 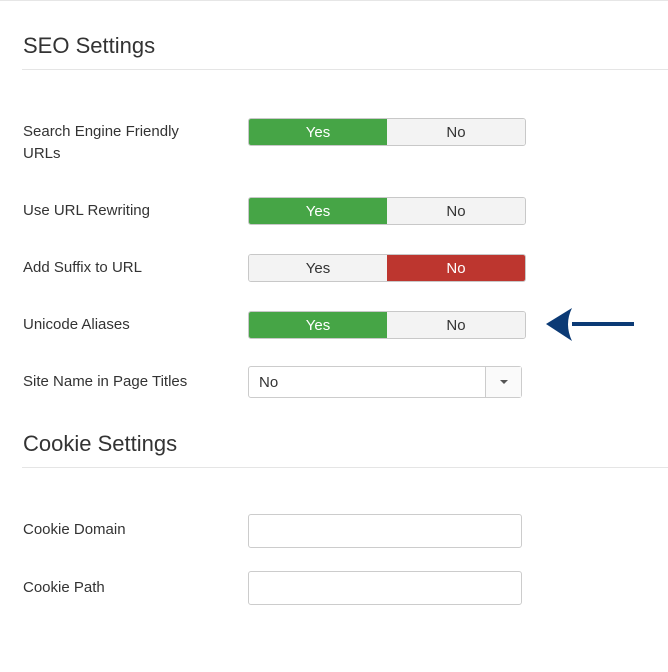 What do you see at coordinates (64, 587) in the screenshot?
I see `cookie-path-label: Cookie Path` at bounding box center [64, 587].